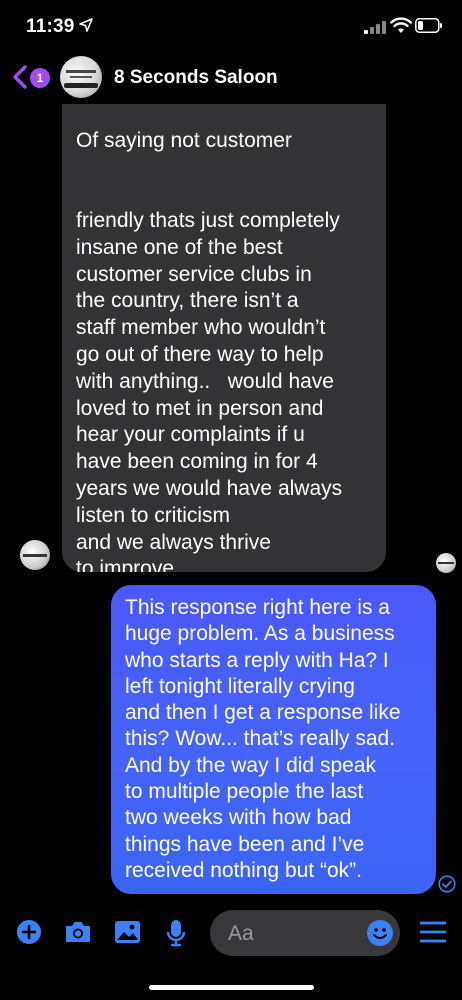 The height and width of the screenshot is (1000, 462). What do you see at coordinates (20, 77) in the screenshot?
I see `back-icon` at bounding box center [20, 77].